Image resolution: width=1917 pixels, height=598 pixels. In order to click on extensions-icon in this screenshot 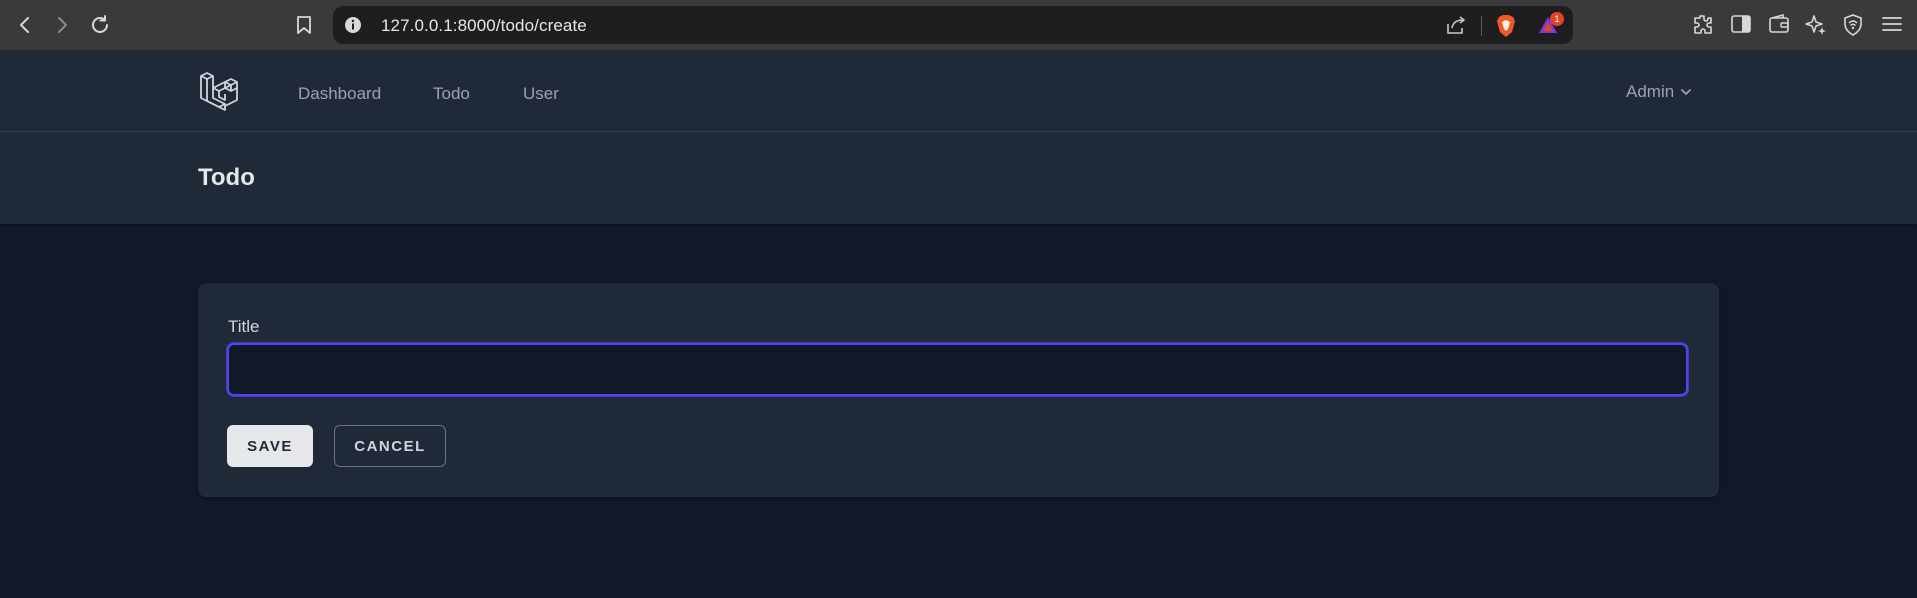, I will do `click(1703, 25)`.